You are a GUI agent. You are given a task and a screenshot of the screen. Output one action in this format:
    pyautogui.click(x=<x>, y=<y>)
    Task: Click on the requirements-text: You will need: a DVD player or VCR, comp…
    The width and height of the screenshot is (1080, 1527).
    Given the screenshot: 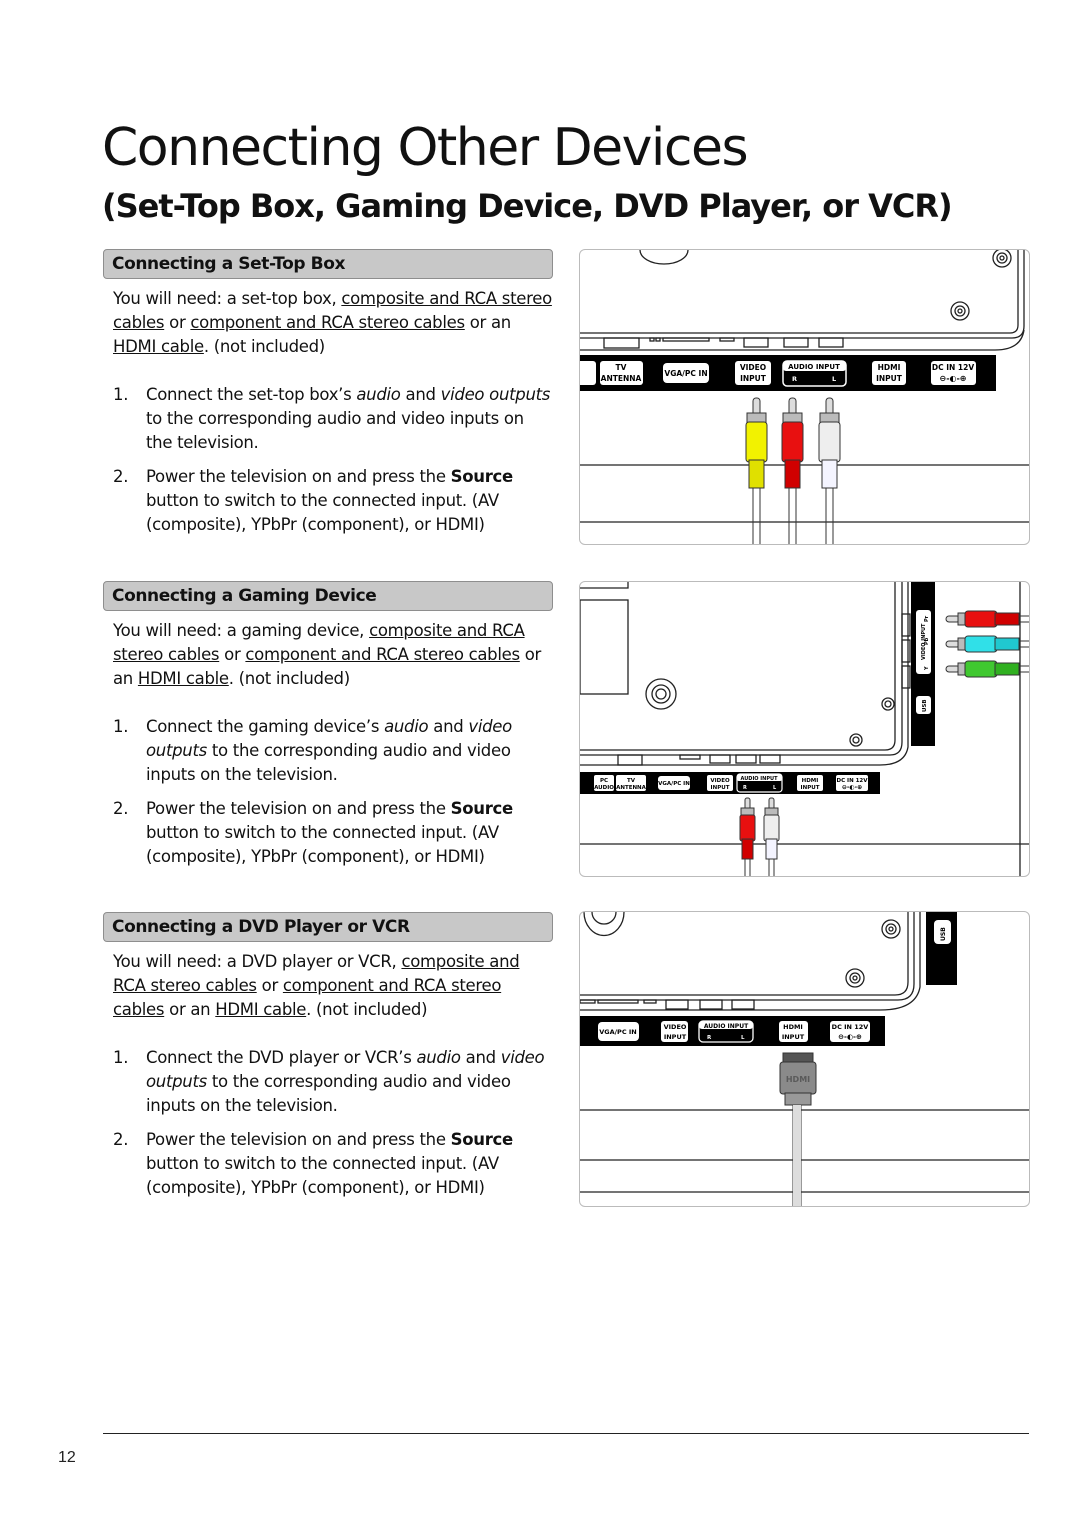 What is the action you would take?
    pyautogui.click(x=333, y=986)
    